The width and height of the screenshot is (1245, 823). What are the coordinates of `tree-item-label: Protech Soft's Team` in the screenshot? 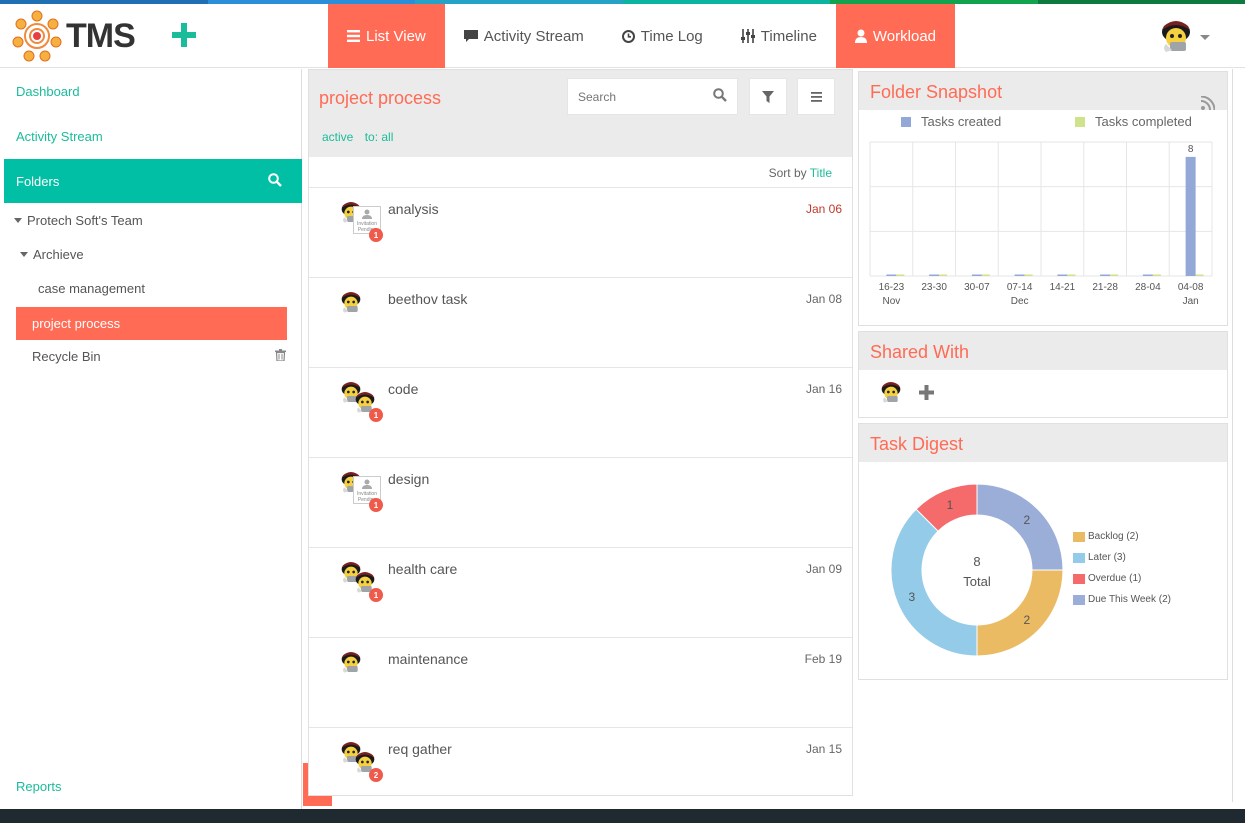 It's located at (85, 220).